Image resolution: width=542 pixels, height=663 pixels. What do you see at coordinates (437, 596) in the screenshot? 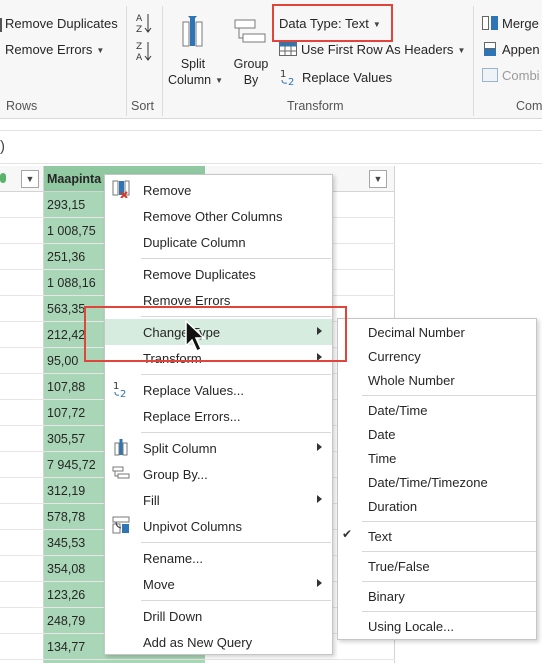
I see `type-binary: Binary` at bounding box center [437, 596].